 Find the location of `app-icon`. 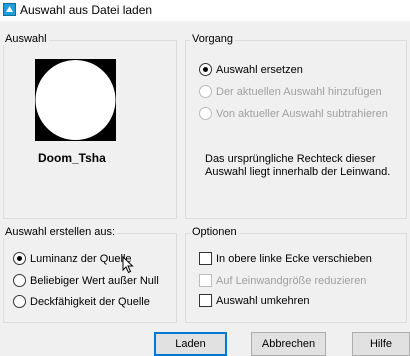

app-icon is located at coordinates (9, 9).